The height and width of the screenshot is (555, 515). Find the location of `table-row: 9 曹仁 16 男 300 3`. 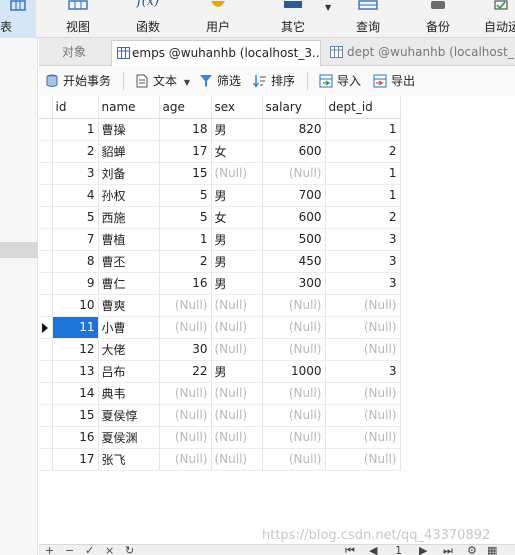

table-row: 9 曹仁 16 男 300 3 is located at coordinates (220, 283).